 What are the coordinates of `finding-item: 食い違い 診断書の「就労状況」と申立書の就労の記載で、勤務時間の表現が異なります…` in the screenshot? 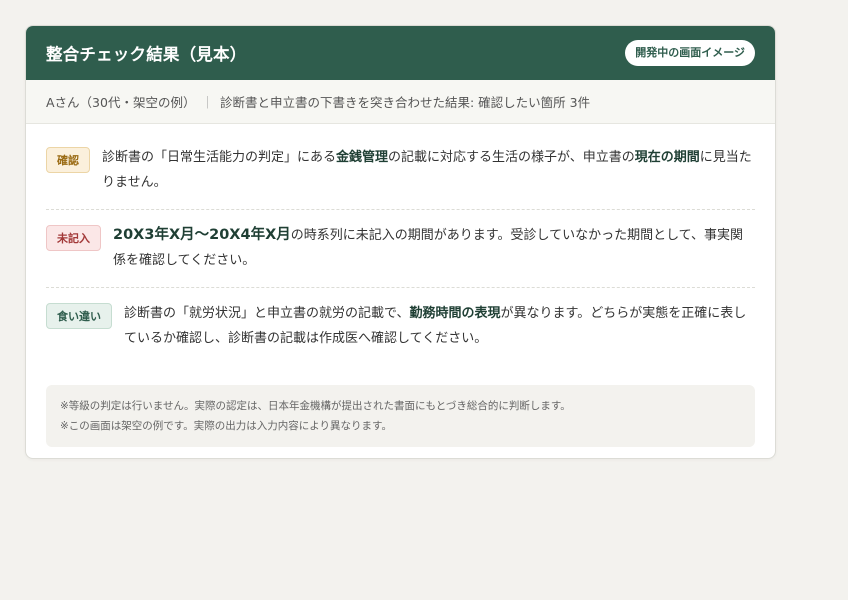 It's located at (400, 326).